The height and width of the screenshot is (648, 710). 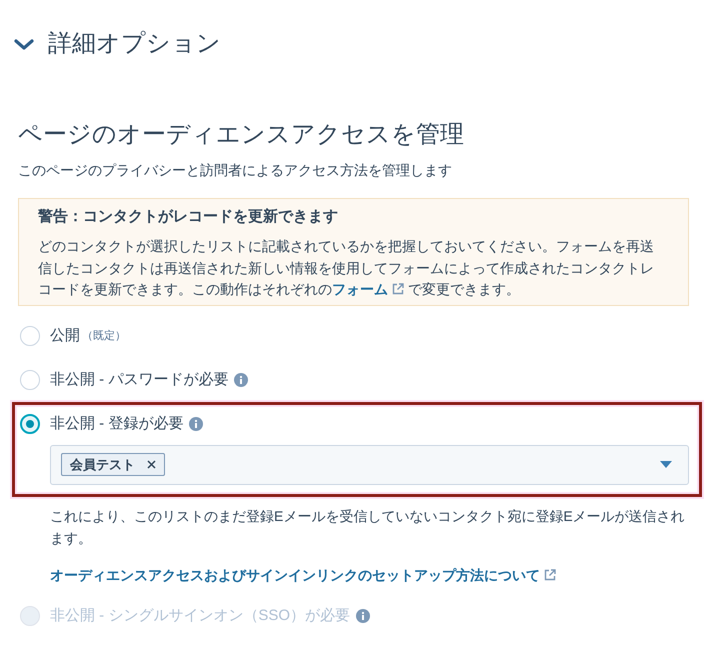 I want to click on form-link: フォーム, so click(x=368, y=289).